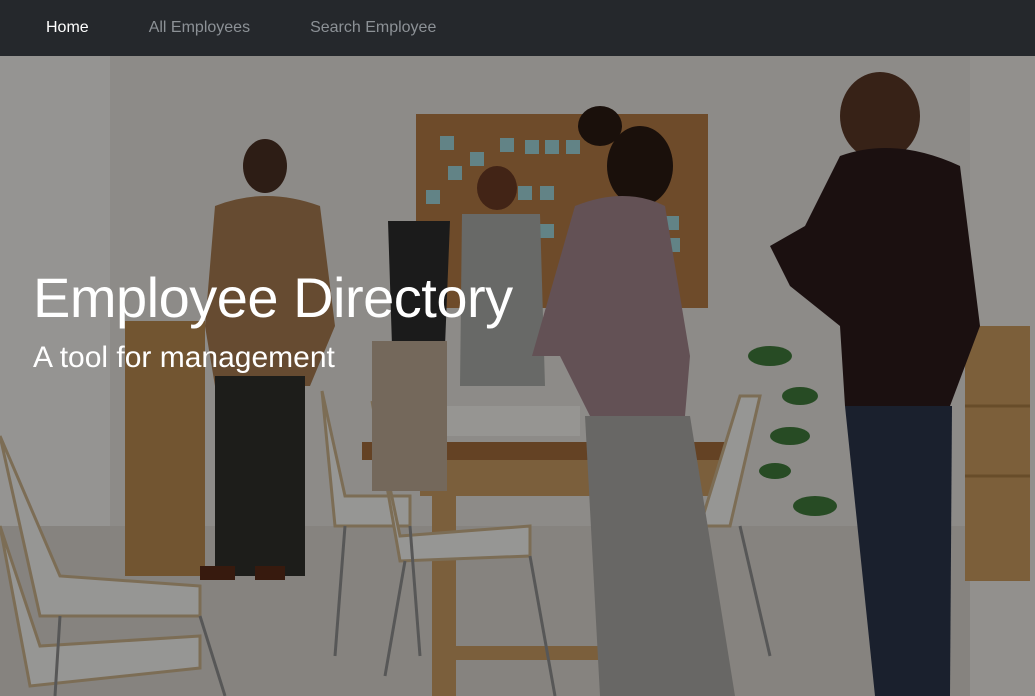 The height and width of the screenshot is (696, 1035). What do you see at coordinates (199, 28) in the screenshot?
I see `nav-all-employees-link: All Employees` at bounding box center [199, 28].